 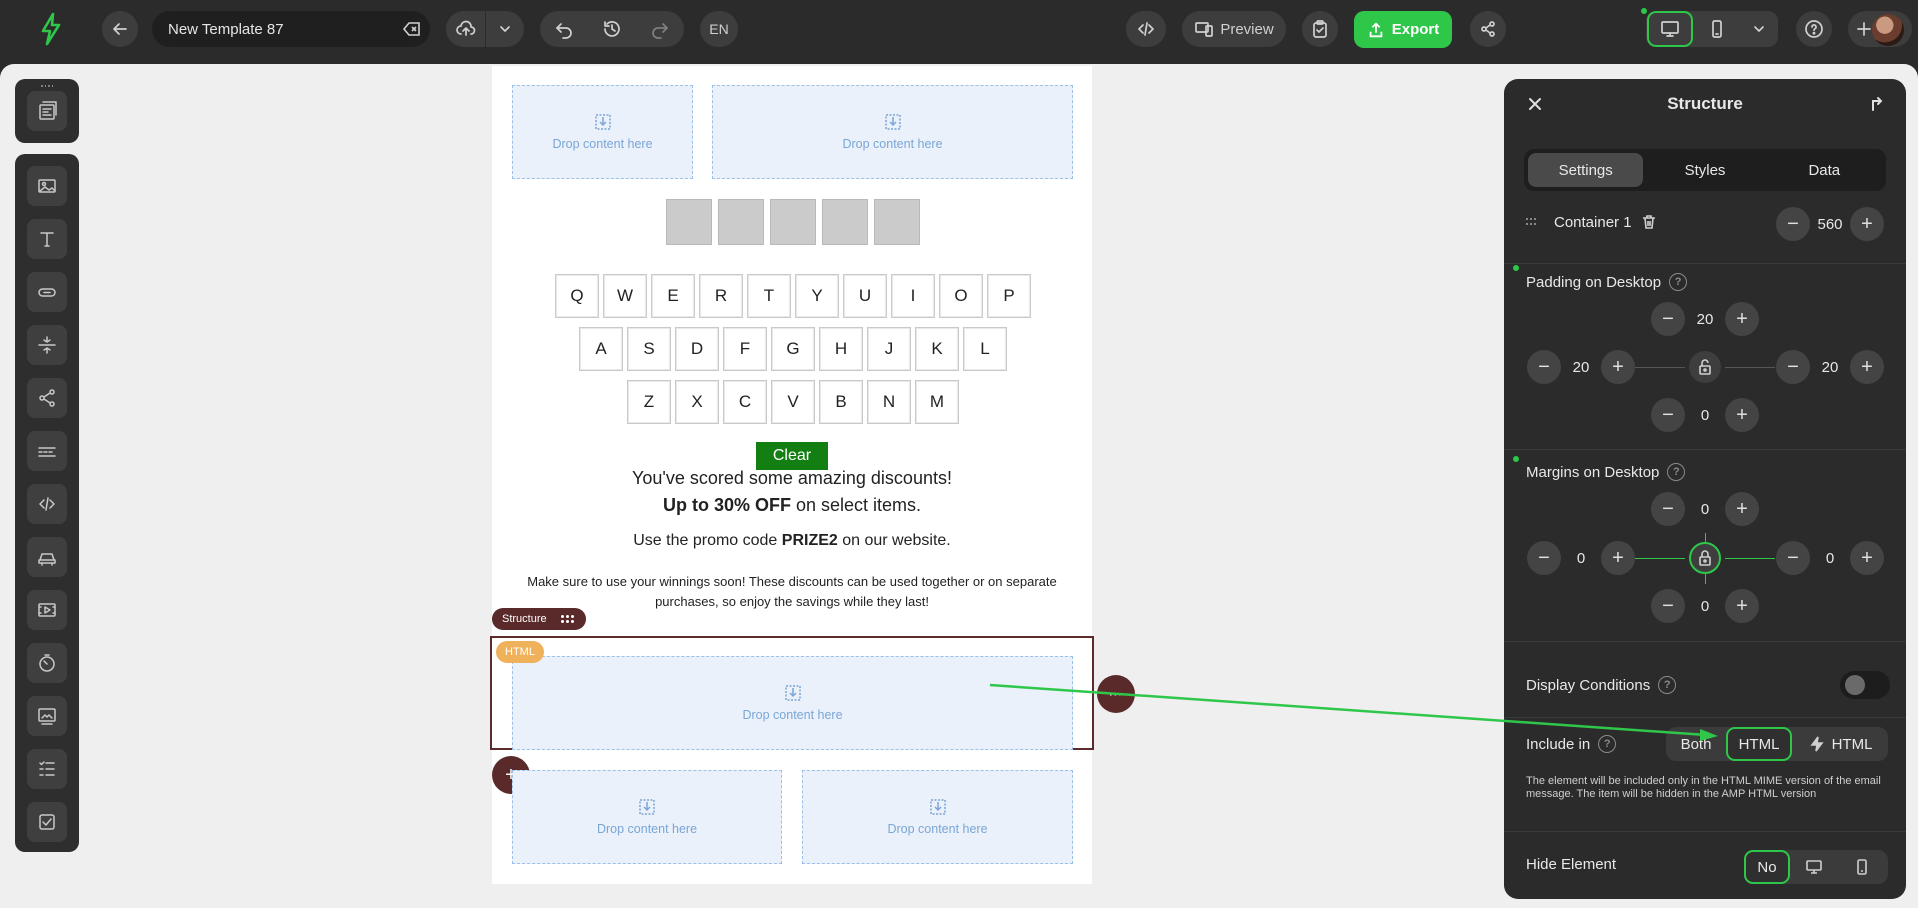 I want to click on padding-lock-button, so click(x=1705, y=367).